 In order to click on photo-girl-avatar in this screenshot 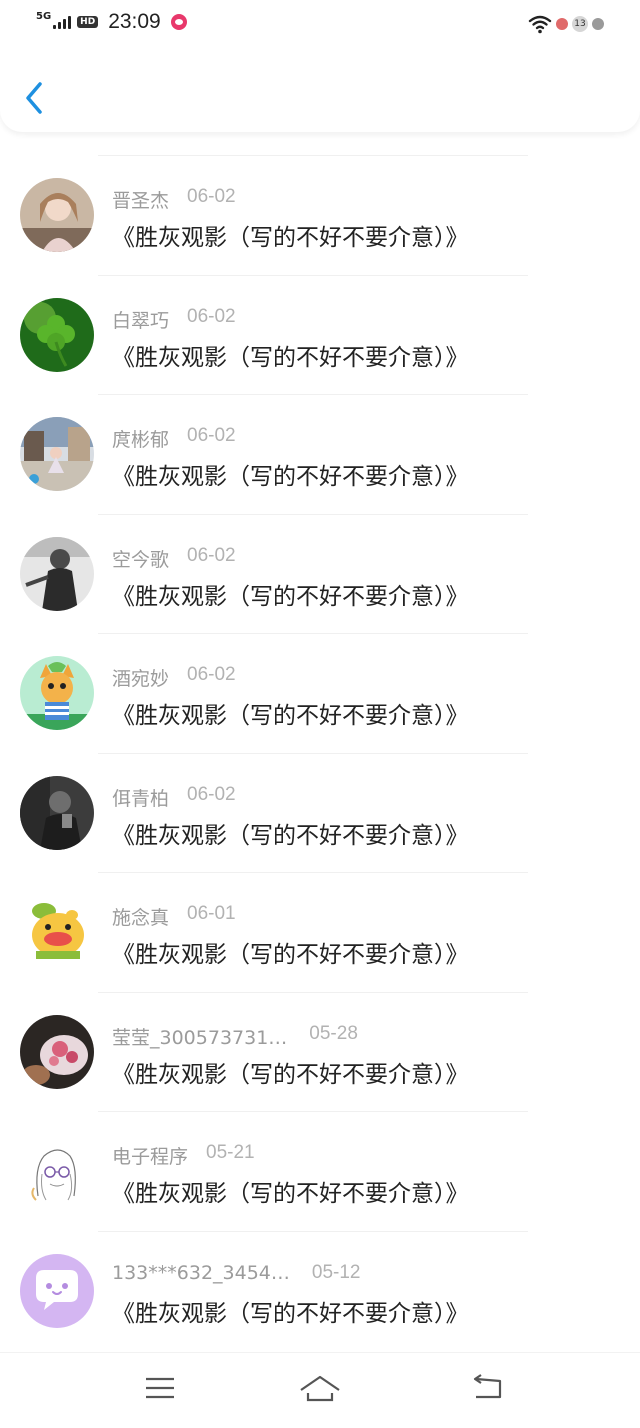, I will do `click(57, 215)`.